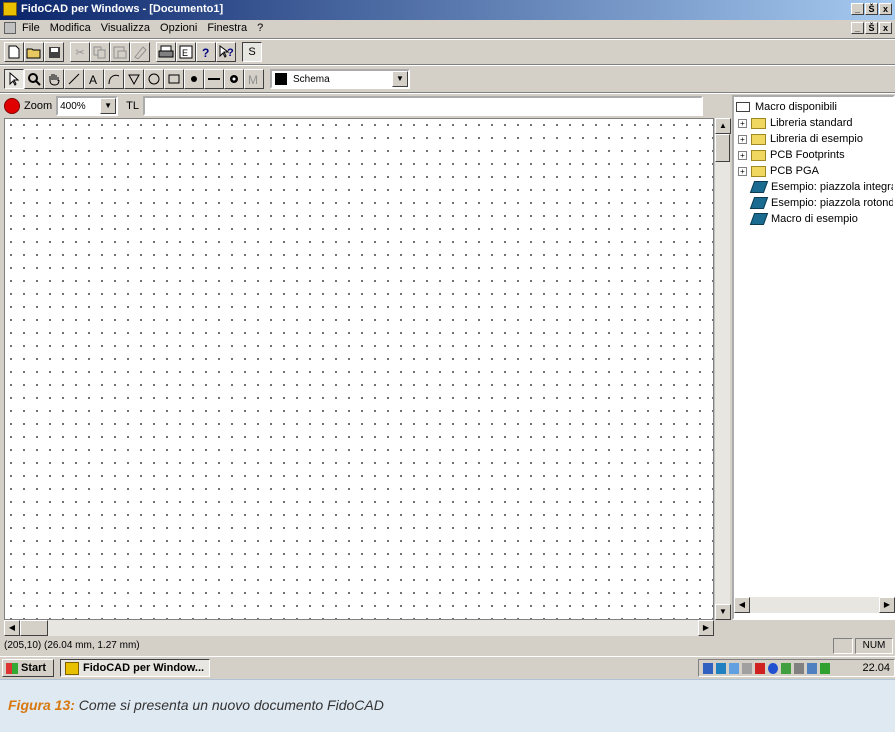 The image size is (895, 732). Describe the element at coordinates (721, 668) in the screenshot. I see `tray-network-icon` at that location.